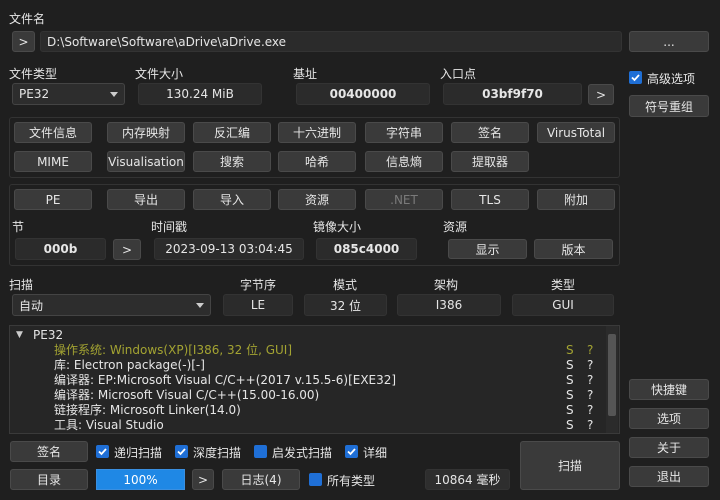 The width and height of the screenshot is (720, 500). I want to click on tool-button-row1-6: VirusTotal, so click(576, 132).